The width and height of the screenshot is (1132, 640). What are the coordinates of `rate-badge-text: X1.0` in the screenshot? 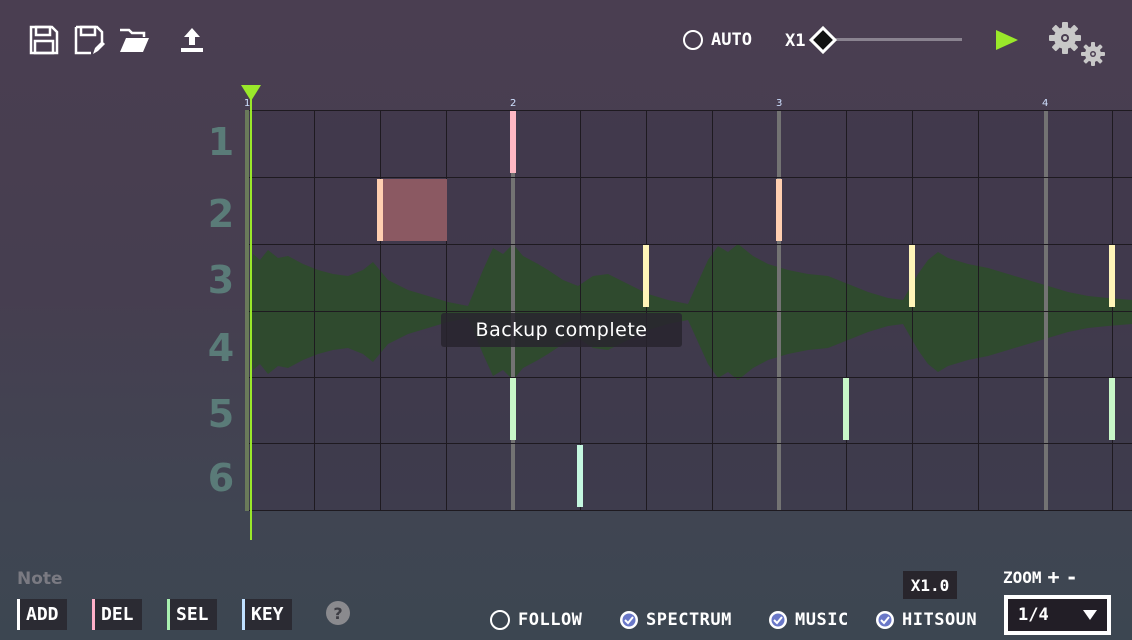 It's located at (930, 585).